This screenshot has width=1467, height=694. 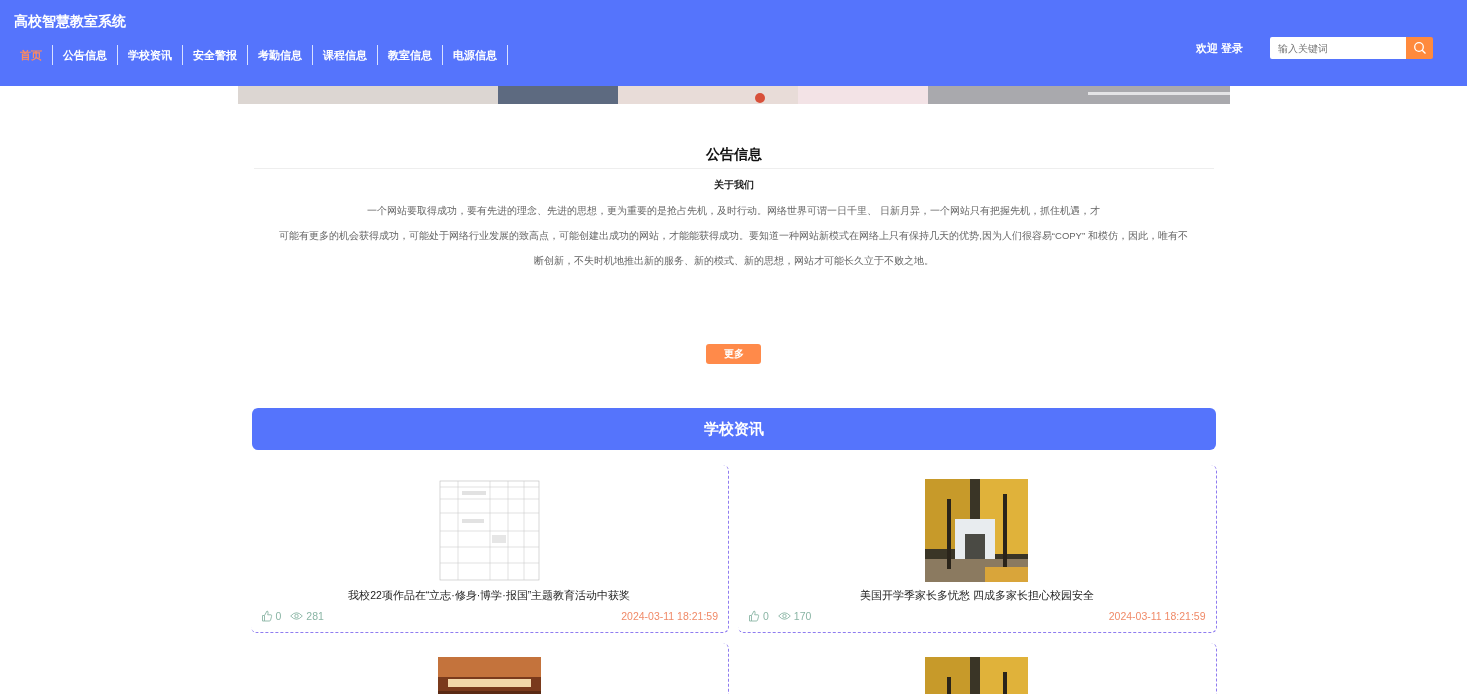 What do you see at coordinates (489, 596) in the screenshot?
I see `news-title: 我校22项作品在“立志·修身·博学·报国”主题教育活动中获奖` at bounding box center [489, 596].